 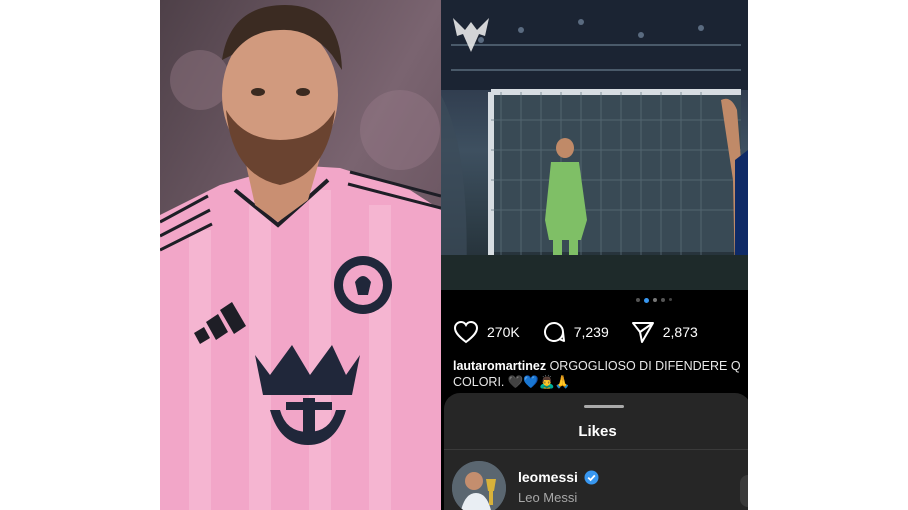 I want to click on liked-full-name: Leo Messi, so click(x=548, y=497).